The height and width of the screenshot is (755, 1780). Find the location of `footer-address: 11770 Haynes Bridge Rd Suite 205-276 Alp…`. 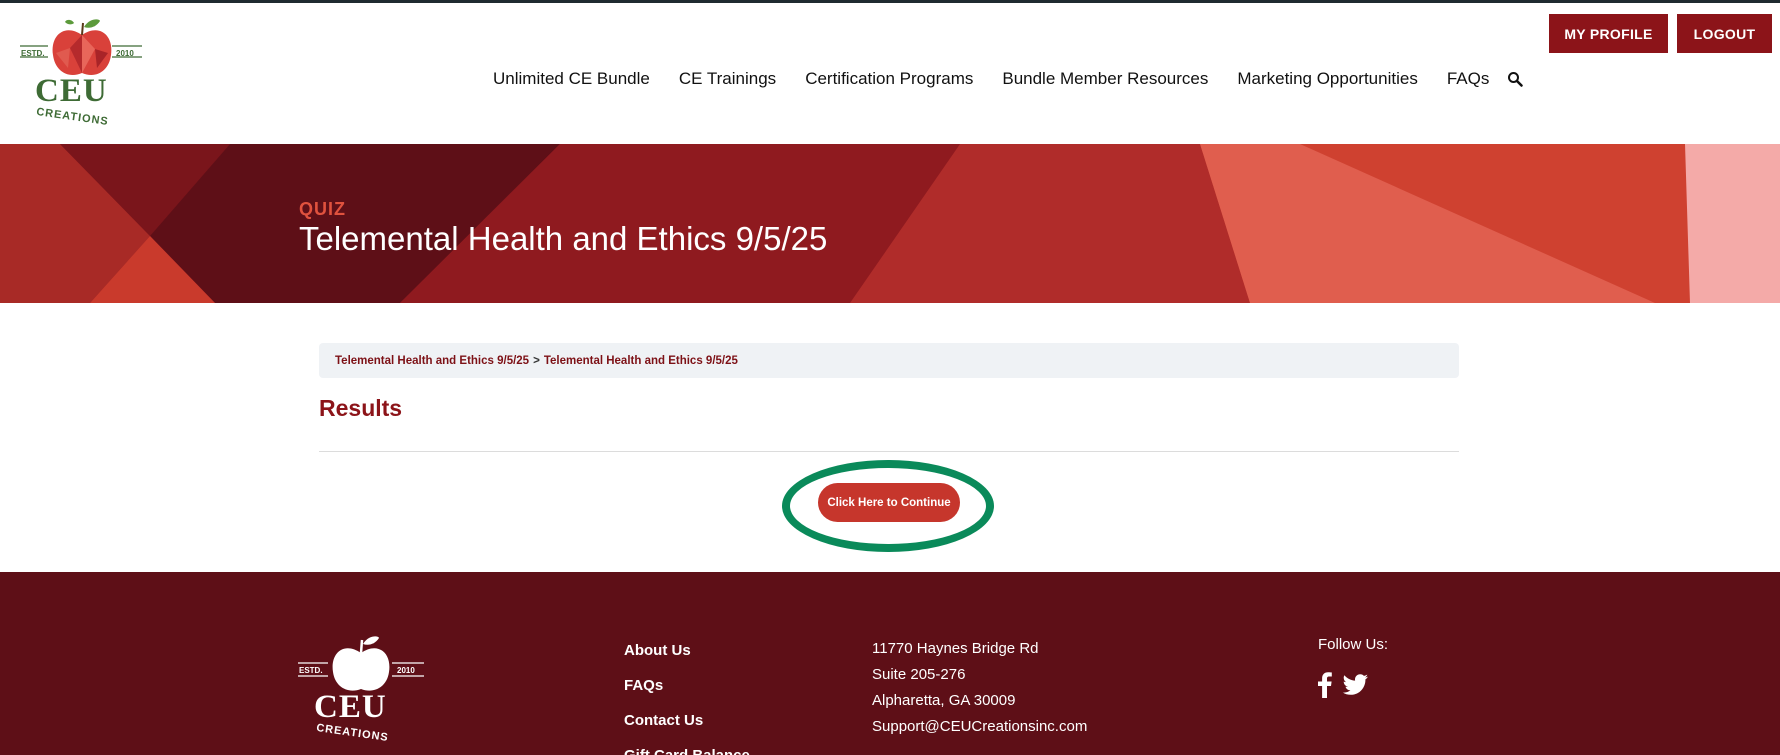

footer-address: 11770 Haynes Bridge Rd Suite 205-276 Alp… is located at coordinates (979, 688).